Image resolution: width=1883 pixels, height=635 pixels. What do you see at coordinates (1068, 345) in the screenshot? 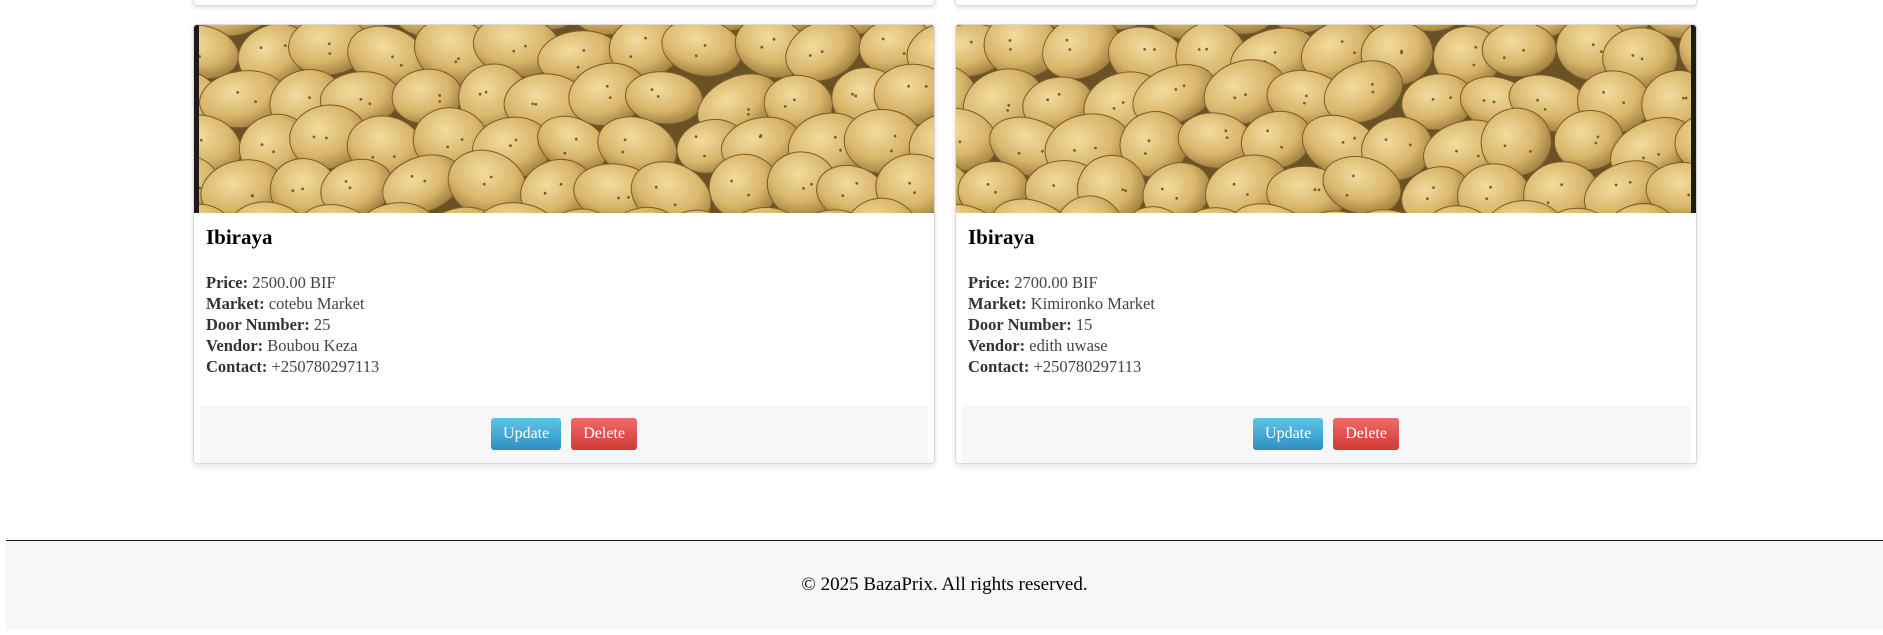
I see `vendor-value: edith uwase` at bounding box center [1068, 345].